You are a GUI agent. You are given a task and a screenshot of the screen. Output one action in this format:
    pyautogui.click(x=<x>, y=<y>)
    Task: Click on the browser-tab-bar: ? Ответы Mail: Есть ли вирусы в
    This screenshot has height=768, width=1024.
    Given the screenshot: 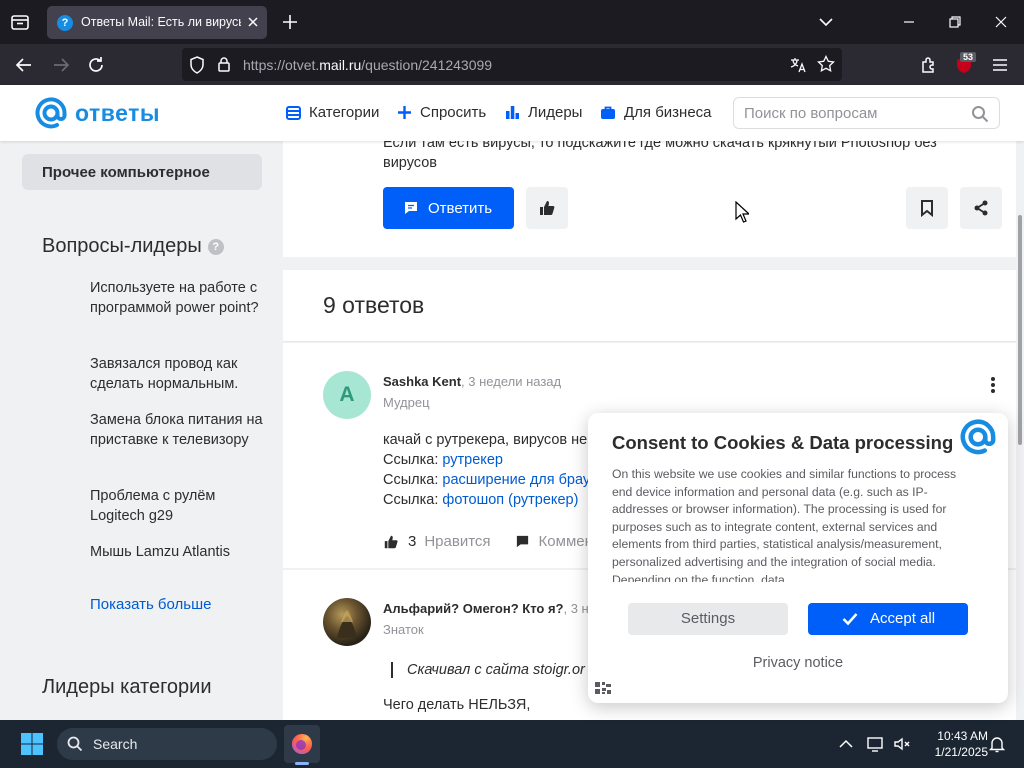 What is the action you would take?
    pyautogui.click(x=512, y=22)
    